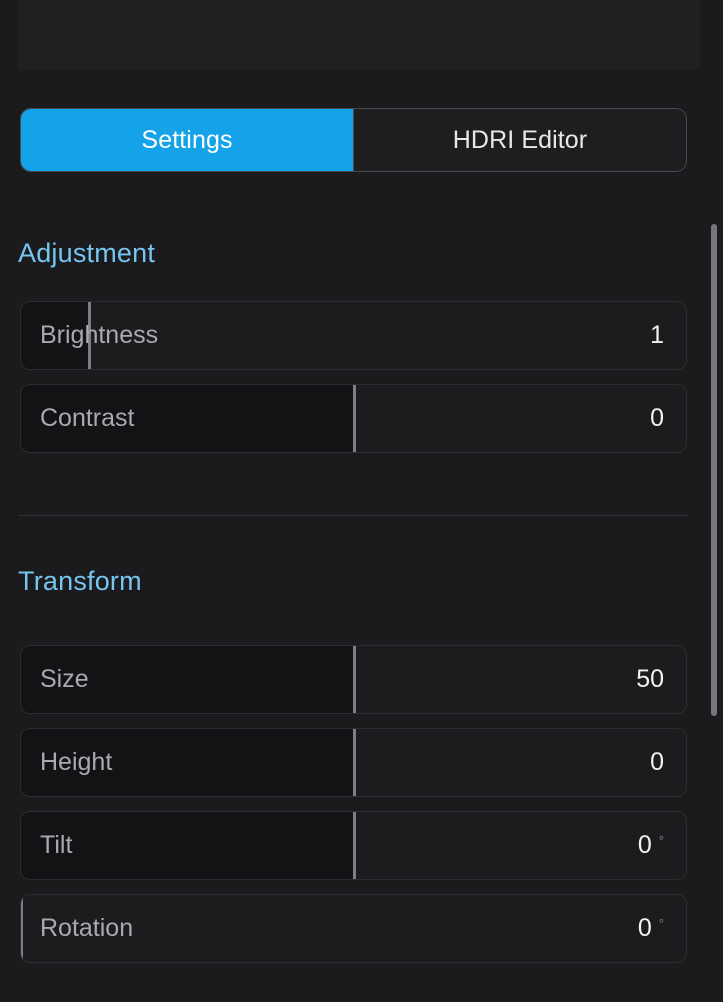  I want to click on tab-settings-label: Settings, so click(187, 139).